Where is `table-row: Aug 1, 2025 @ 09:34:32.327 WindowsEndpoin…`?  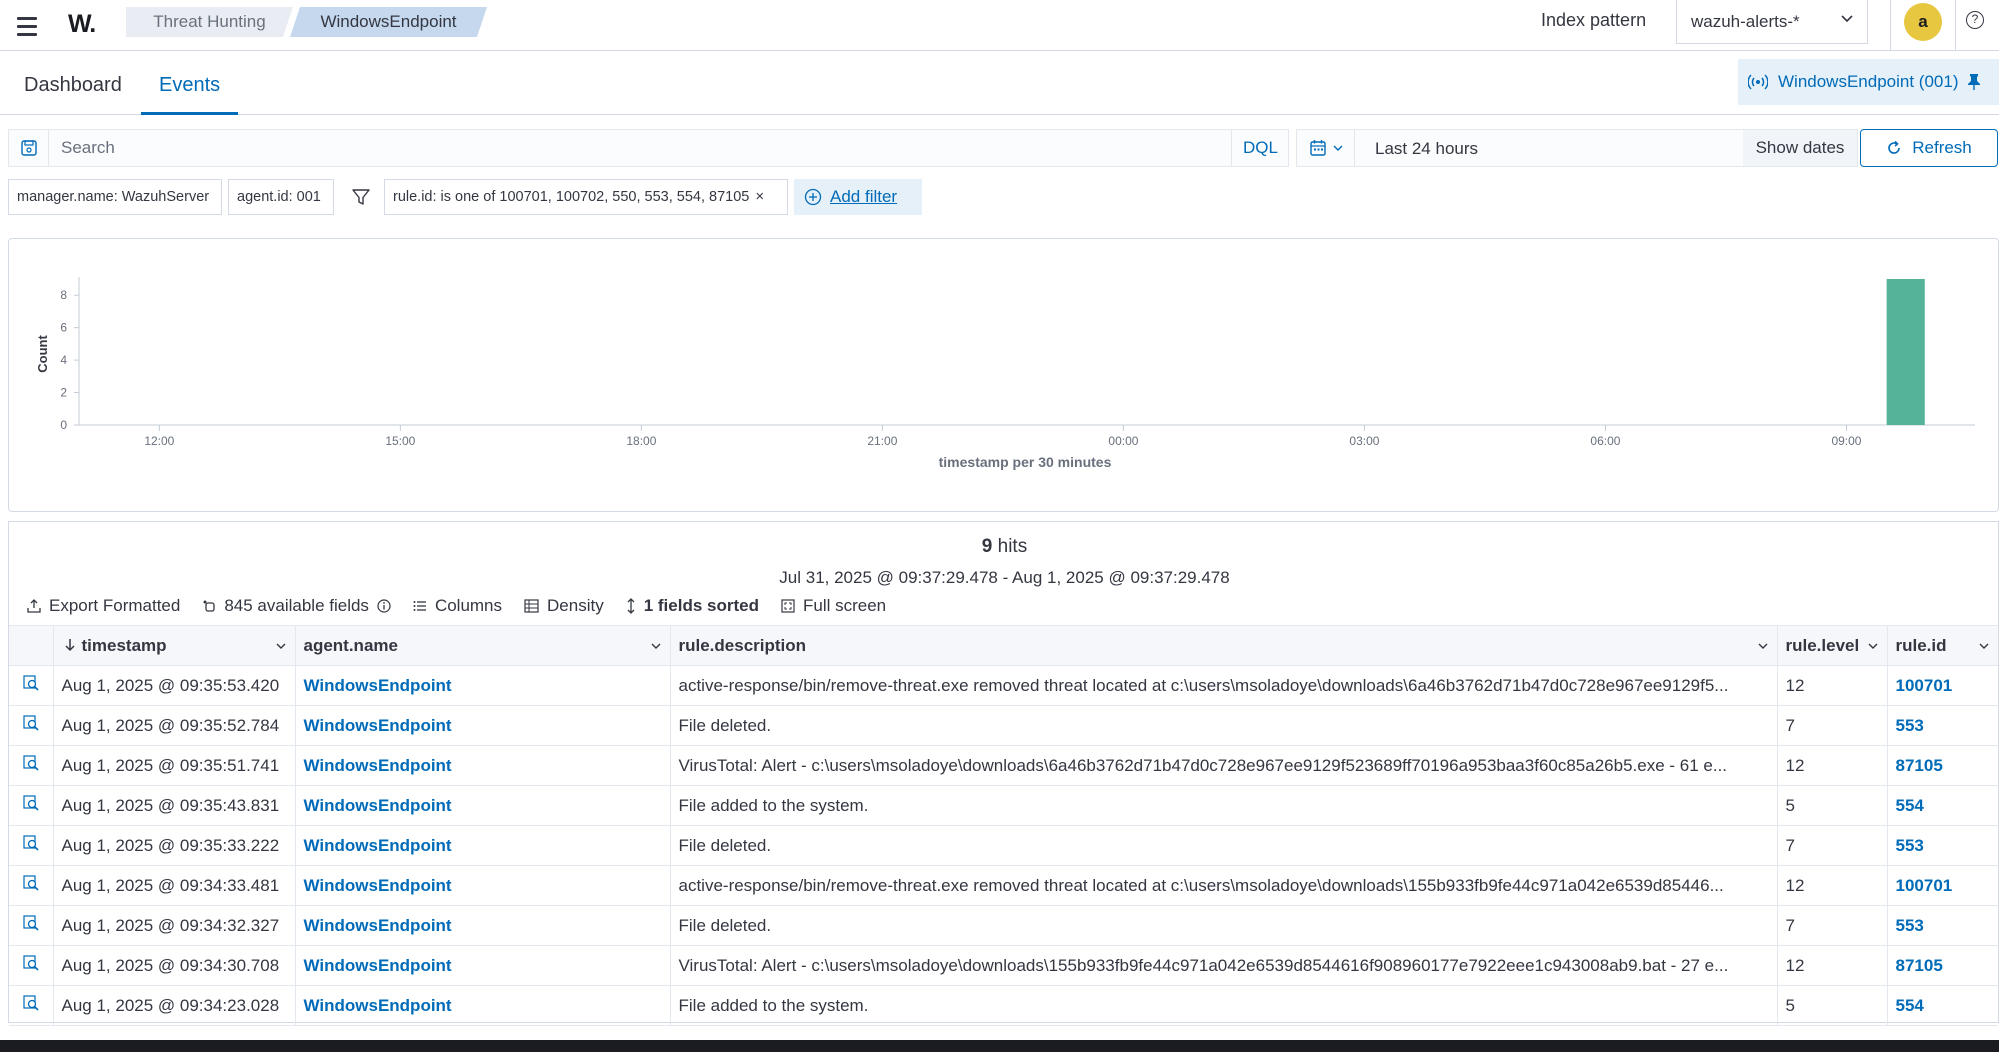
table-row: Aug 1, 2025 @ 09:34:32.327 WindowsEndpoin… is located at coordinates (1003, 925).